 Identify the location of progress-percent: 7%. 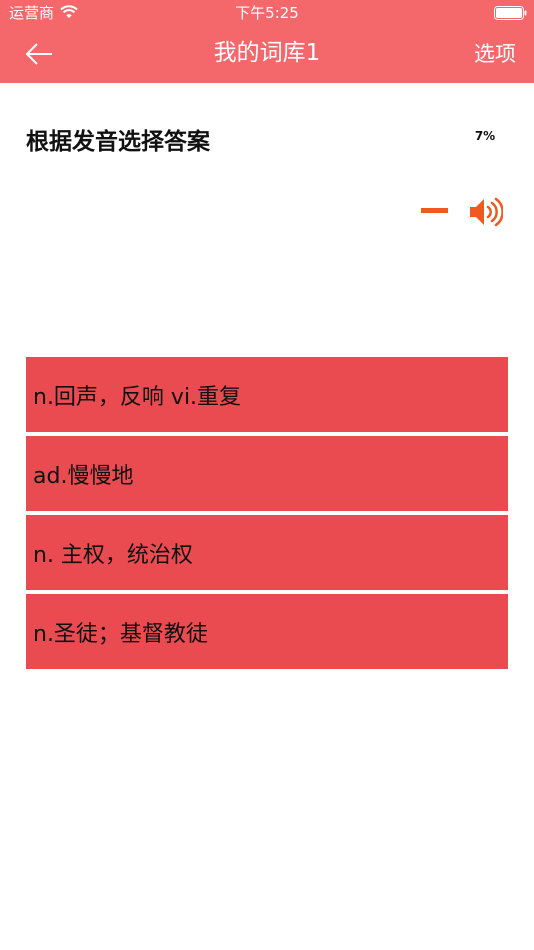
(485, 136).